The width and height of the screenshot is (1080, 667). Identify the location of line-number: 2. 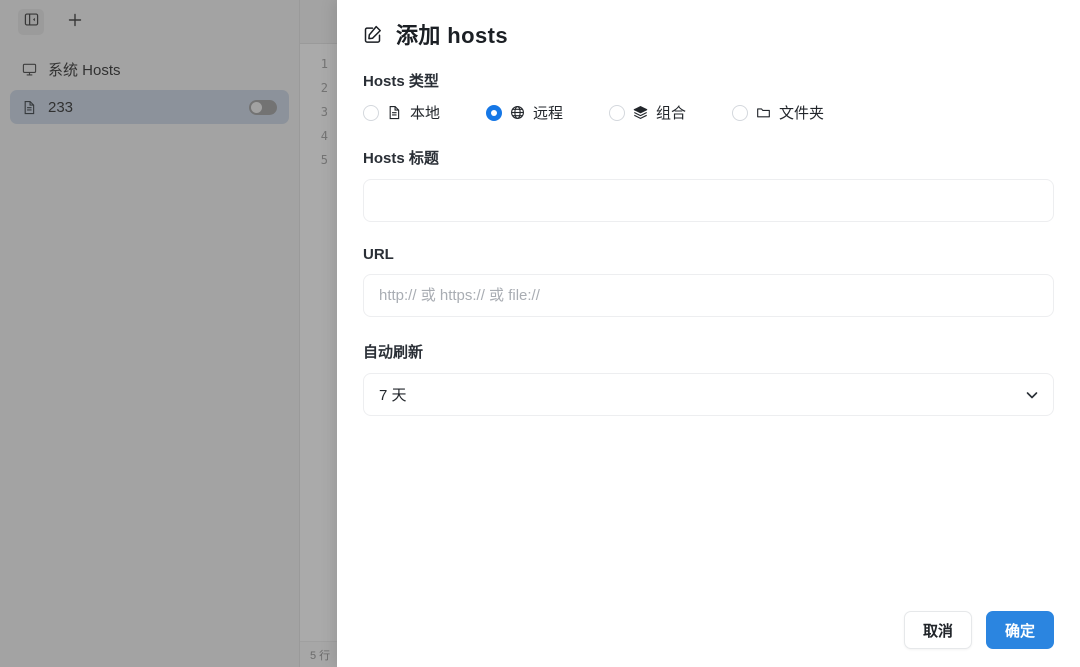
(324, 88).